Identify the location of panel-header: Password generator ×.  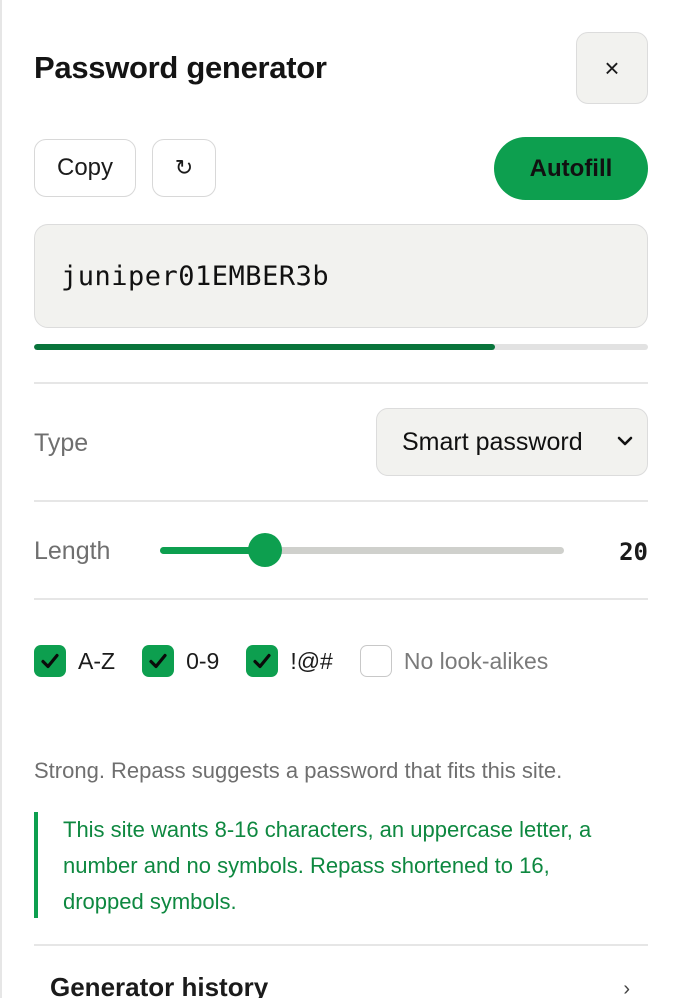
(341, 68).